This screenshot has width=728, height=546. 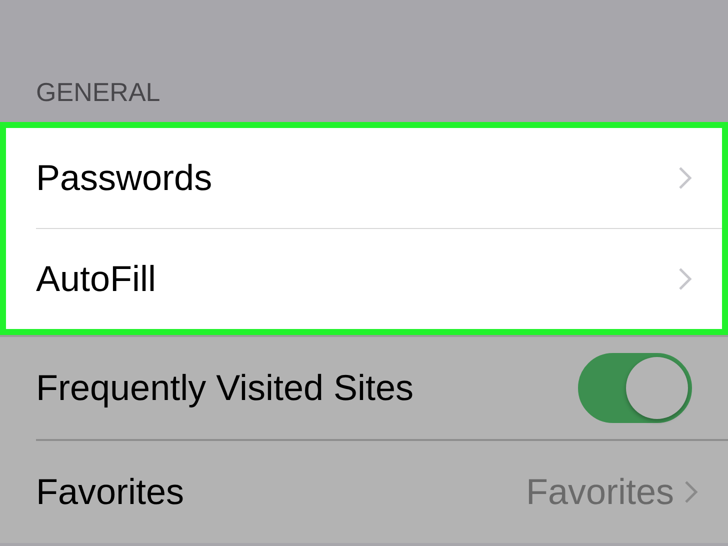 What do you see at coordinates (110, 492) in the screenshot?
I see `row-label: Favorites` at bounding box center [110, 492].